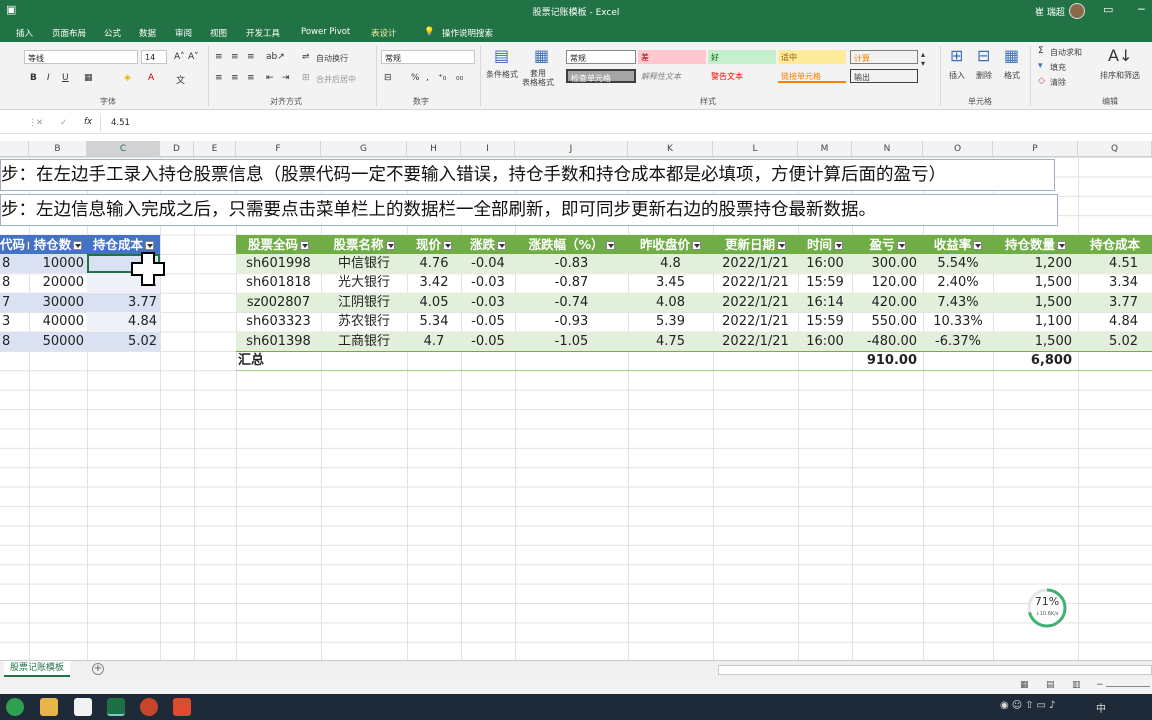 The height and width of the screenshot is (720, 1152). Describe the element at coordinates (670, 244) in the screenshot. I see `header-prev-close: 昨收盘价` at that location.